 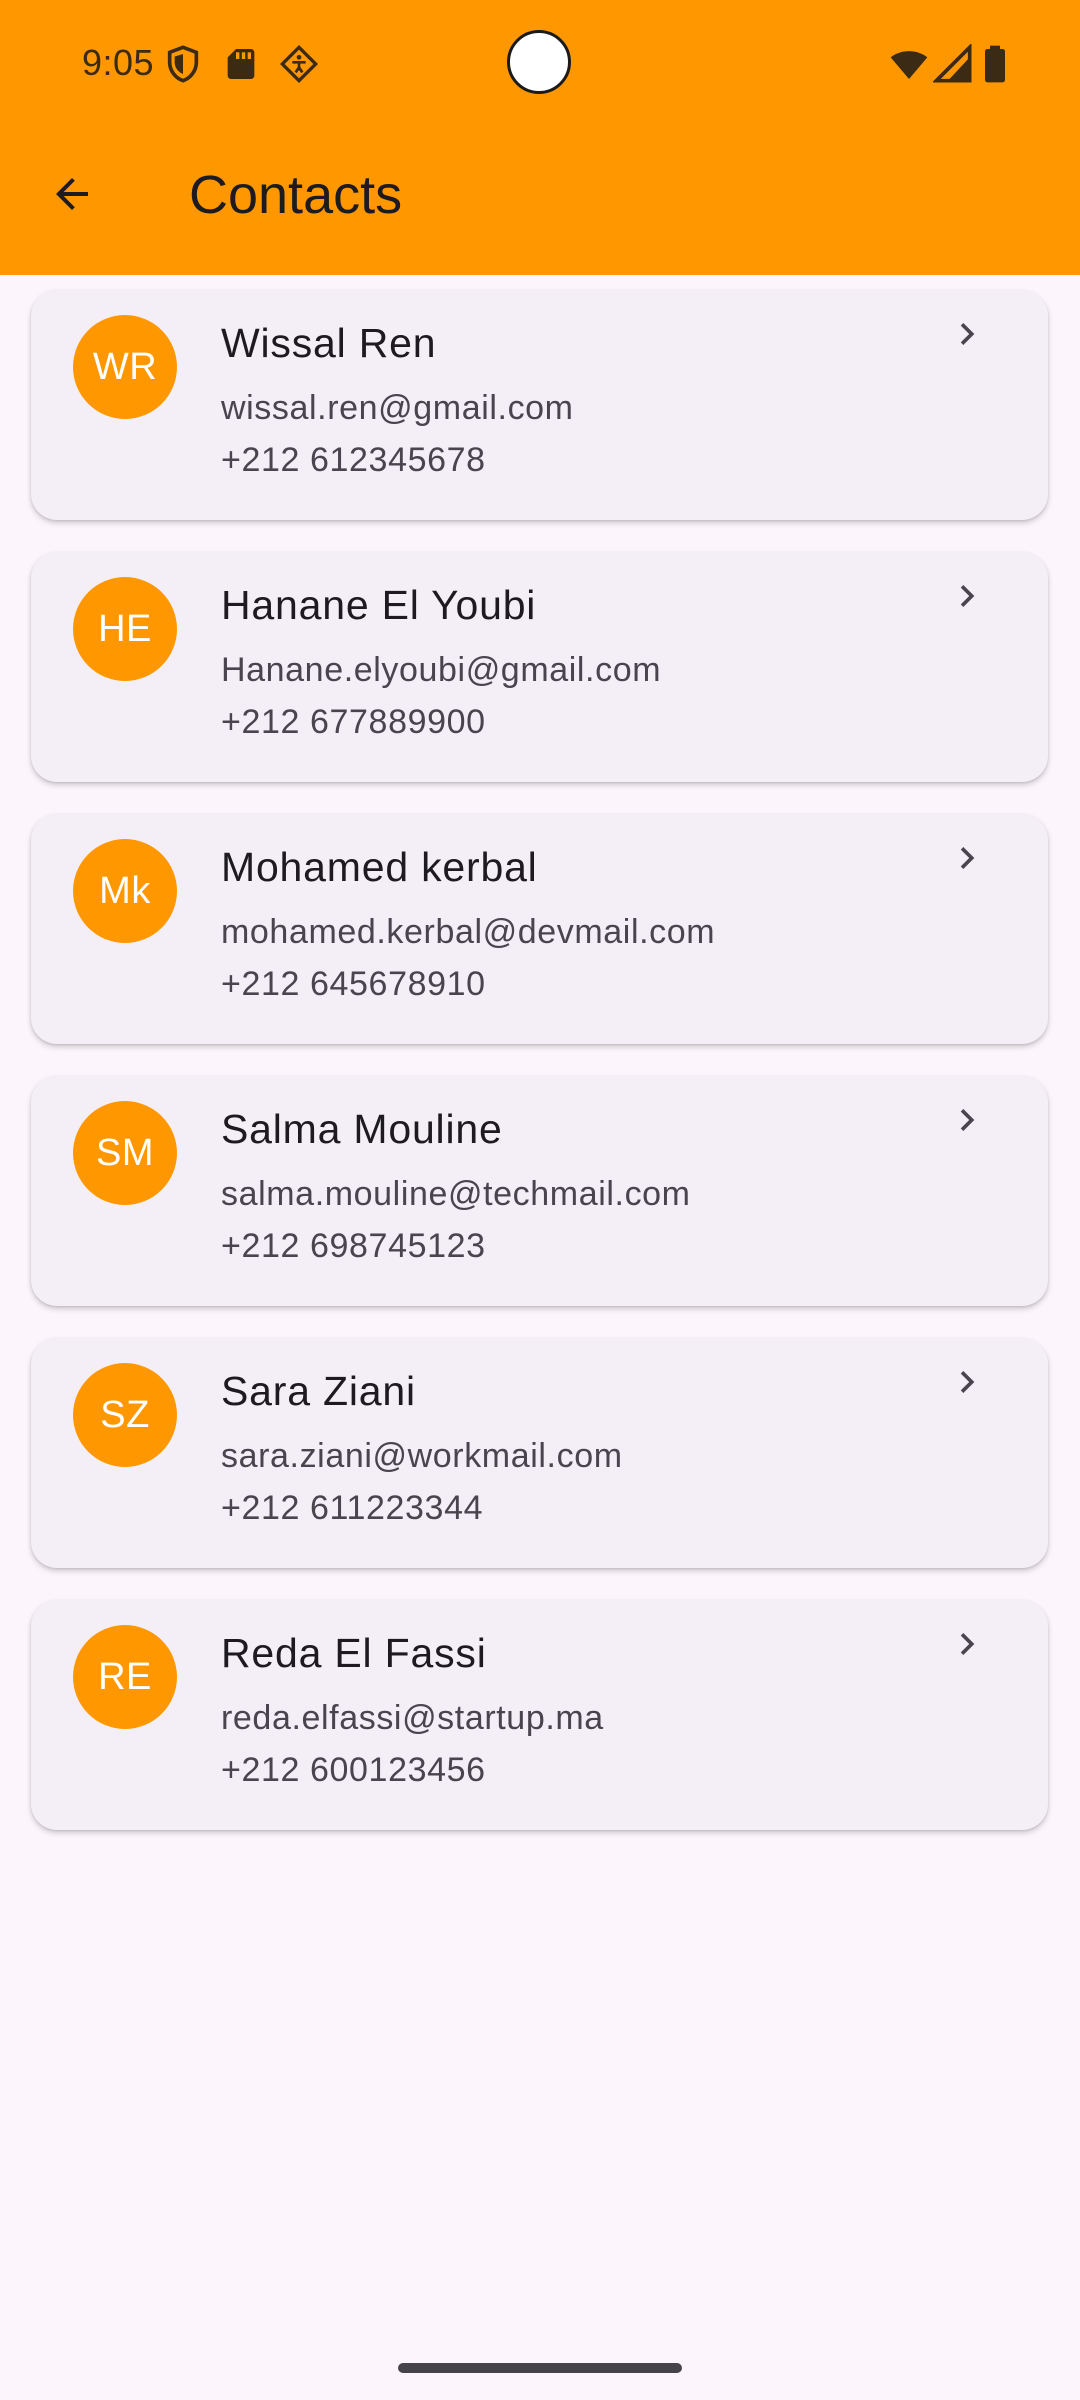 What do you see at coordinates (353, 722) in the screenshot?
I see `contact-phone: +212 677889900` at bounding box center [353, 722].